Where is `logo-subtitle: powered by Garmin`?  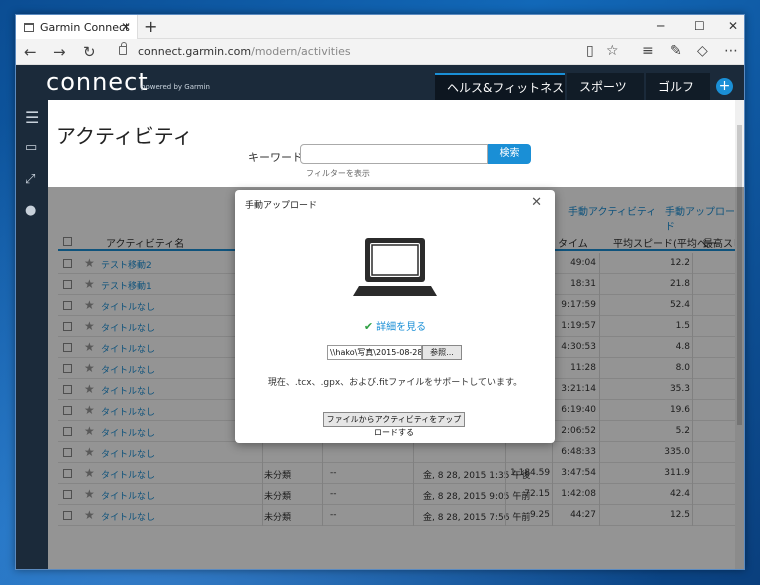
logo-subtitle: powered by Garmin is located at coordinates (175, 87).